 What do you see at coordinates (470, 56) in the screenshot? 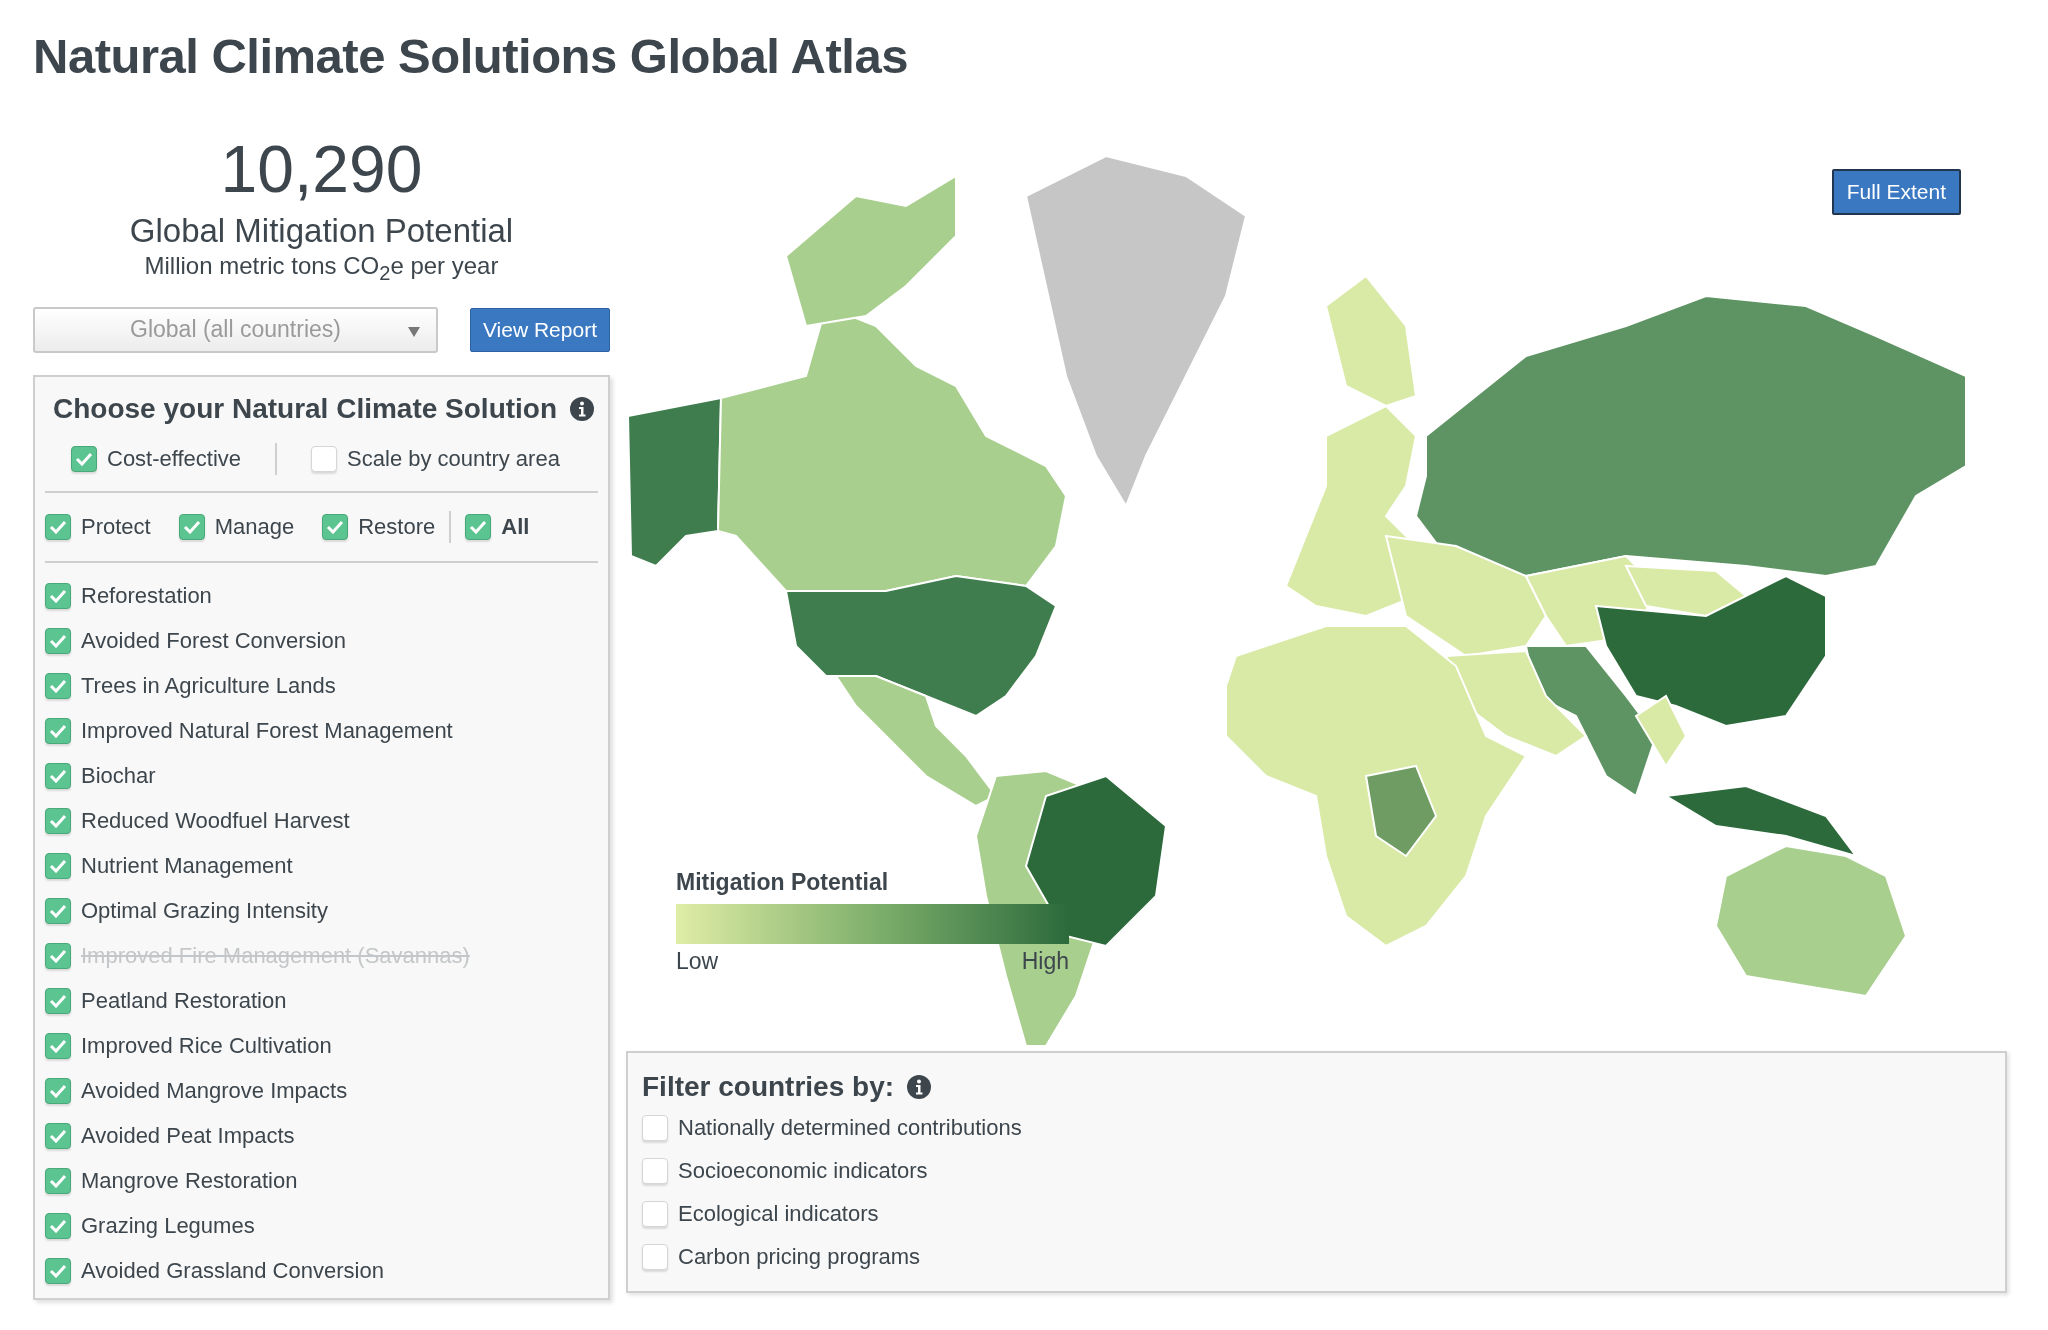
I see `page-title: Natural Climate Solutions Global Atlas` at bounding box center [470, 56].